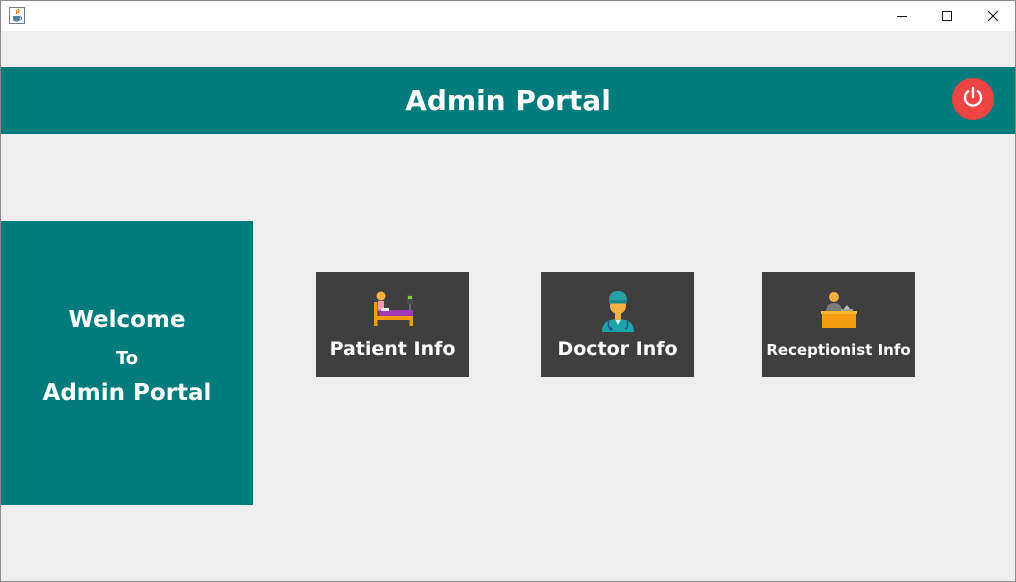  What do you see at coordinates (127, 393) in the screenshot?
I see `welcome-portal-text: Admin Portal` at bounding box center [127, 393].